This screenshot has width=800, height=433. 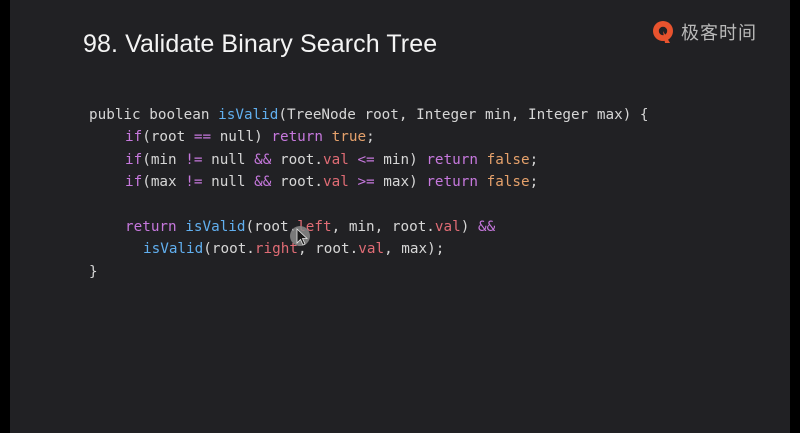 I want to click on code-token: max), so click(x=400, y=182).